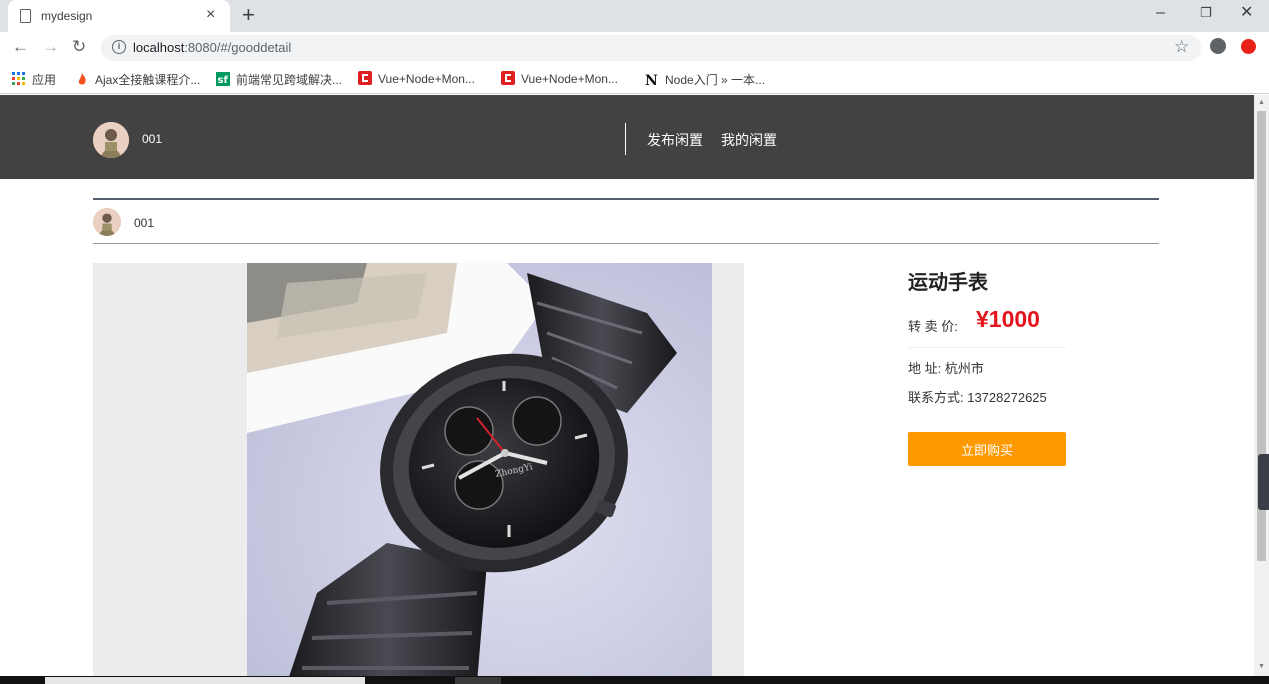 The height and width of the screenshot is (684, 1269). What do you see at coordinates (1263, 482) in the screenshot?
I see `side-widget-handle` at bounding box center [1263, 482].